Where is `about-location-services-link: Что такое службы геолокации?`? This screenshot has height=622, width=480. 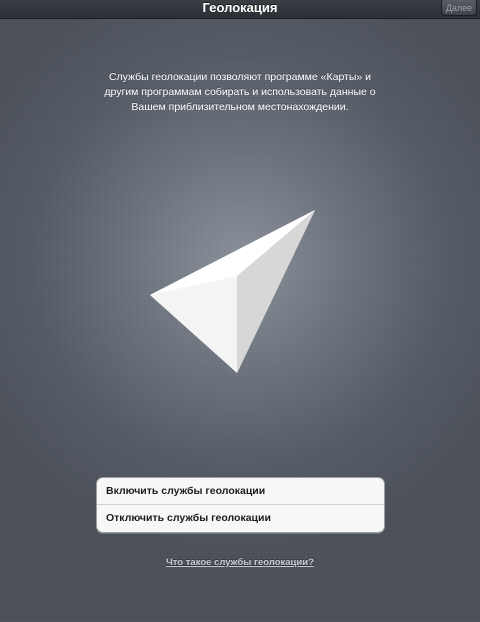 about-location-services-link: Что такое службы геолокации? is located at coordinates (240, 562).